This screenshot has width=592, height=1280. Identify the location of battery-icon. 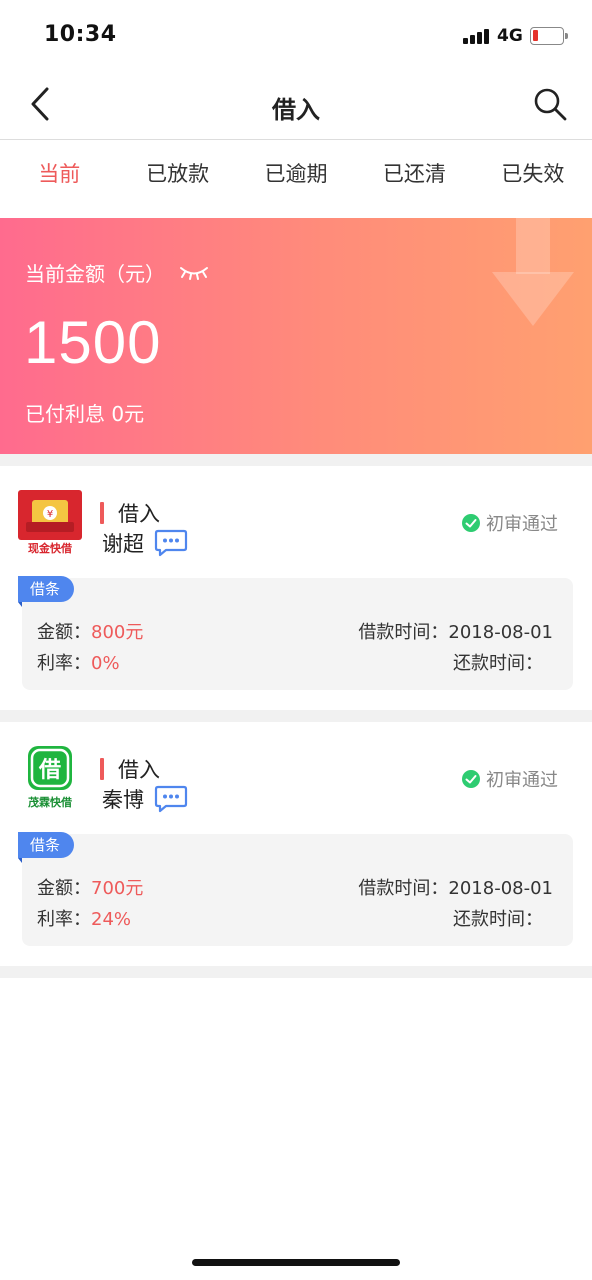
(549, 36).